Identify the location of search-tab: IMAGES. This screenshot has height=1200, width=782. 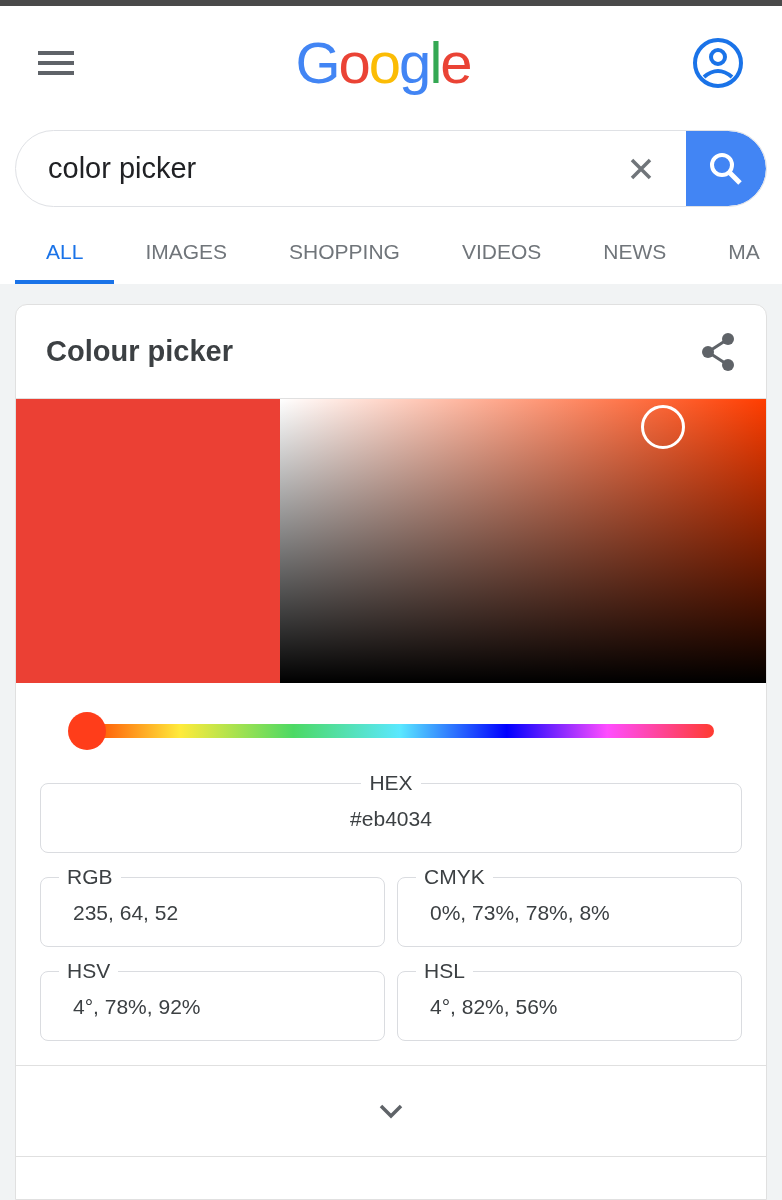
(186, 253).